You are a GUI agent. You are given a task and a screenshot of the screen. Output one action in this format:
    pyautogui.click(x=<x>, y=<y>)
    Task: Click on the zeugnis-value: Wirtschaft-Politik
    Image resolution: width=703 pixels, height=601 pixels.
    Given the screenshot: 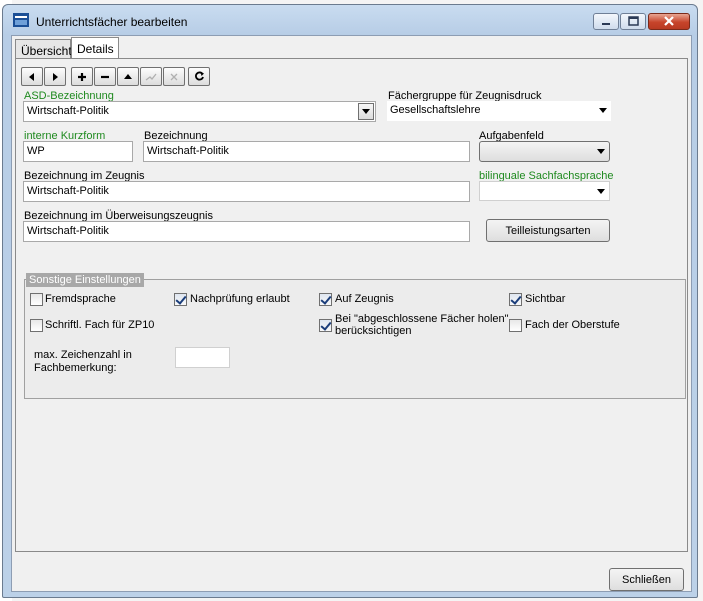 What is the action you would take?
    pyautogui.click(x=68, y=191)
    